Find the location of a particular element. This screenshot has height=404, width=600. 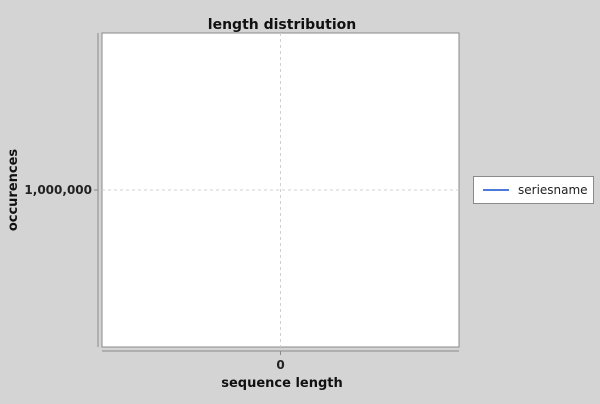

legend: seriesname is located at coordinates (533, 190).